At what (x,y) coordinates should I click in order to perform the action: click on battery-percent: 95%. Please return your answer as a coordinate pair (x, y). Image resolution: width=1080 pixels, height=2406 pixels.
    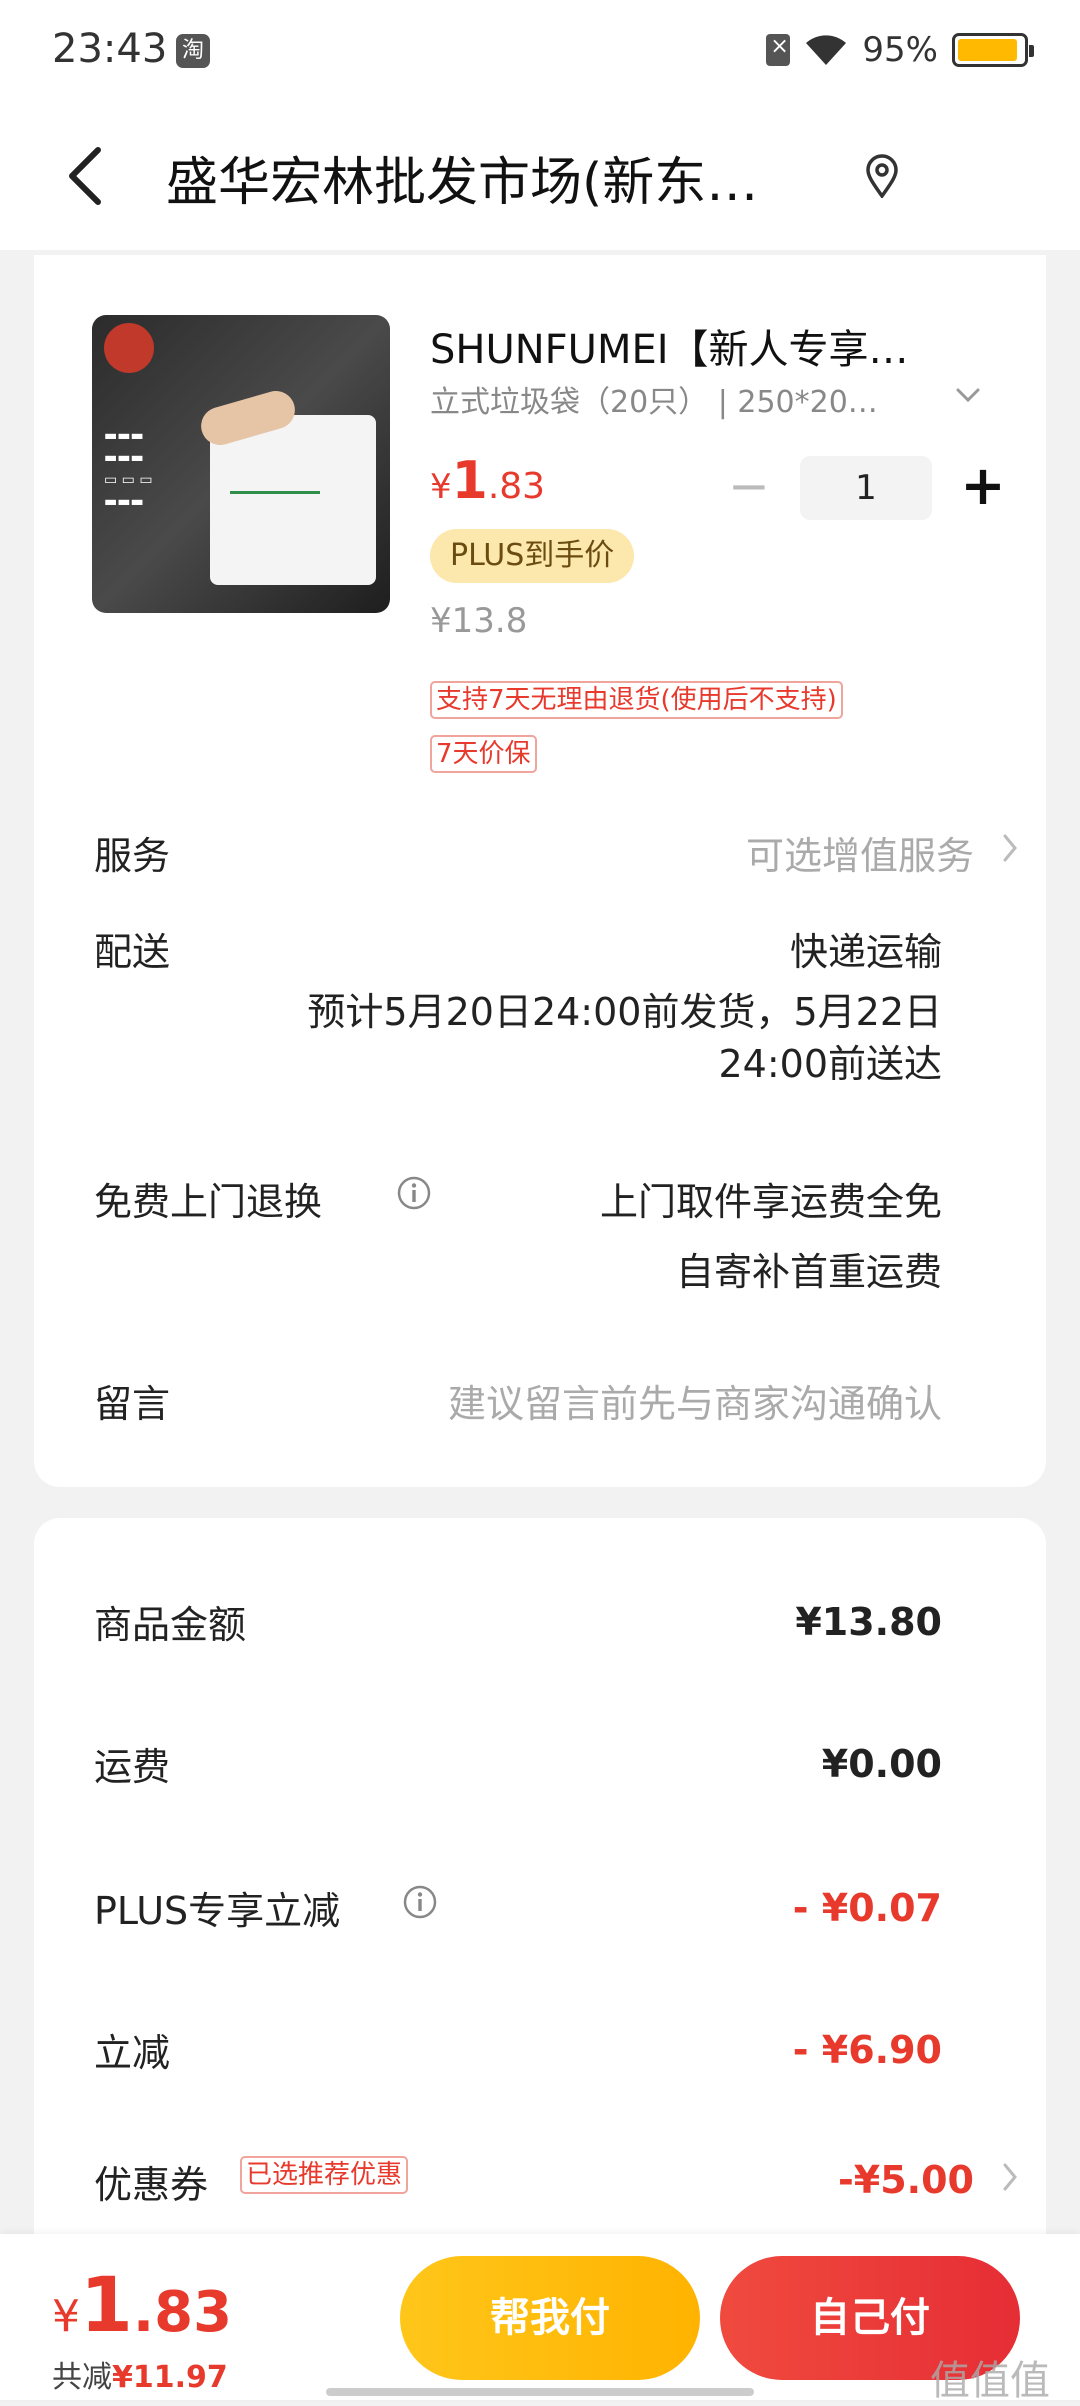
    Looking at the image, I should click on (900, 50).